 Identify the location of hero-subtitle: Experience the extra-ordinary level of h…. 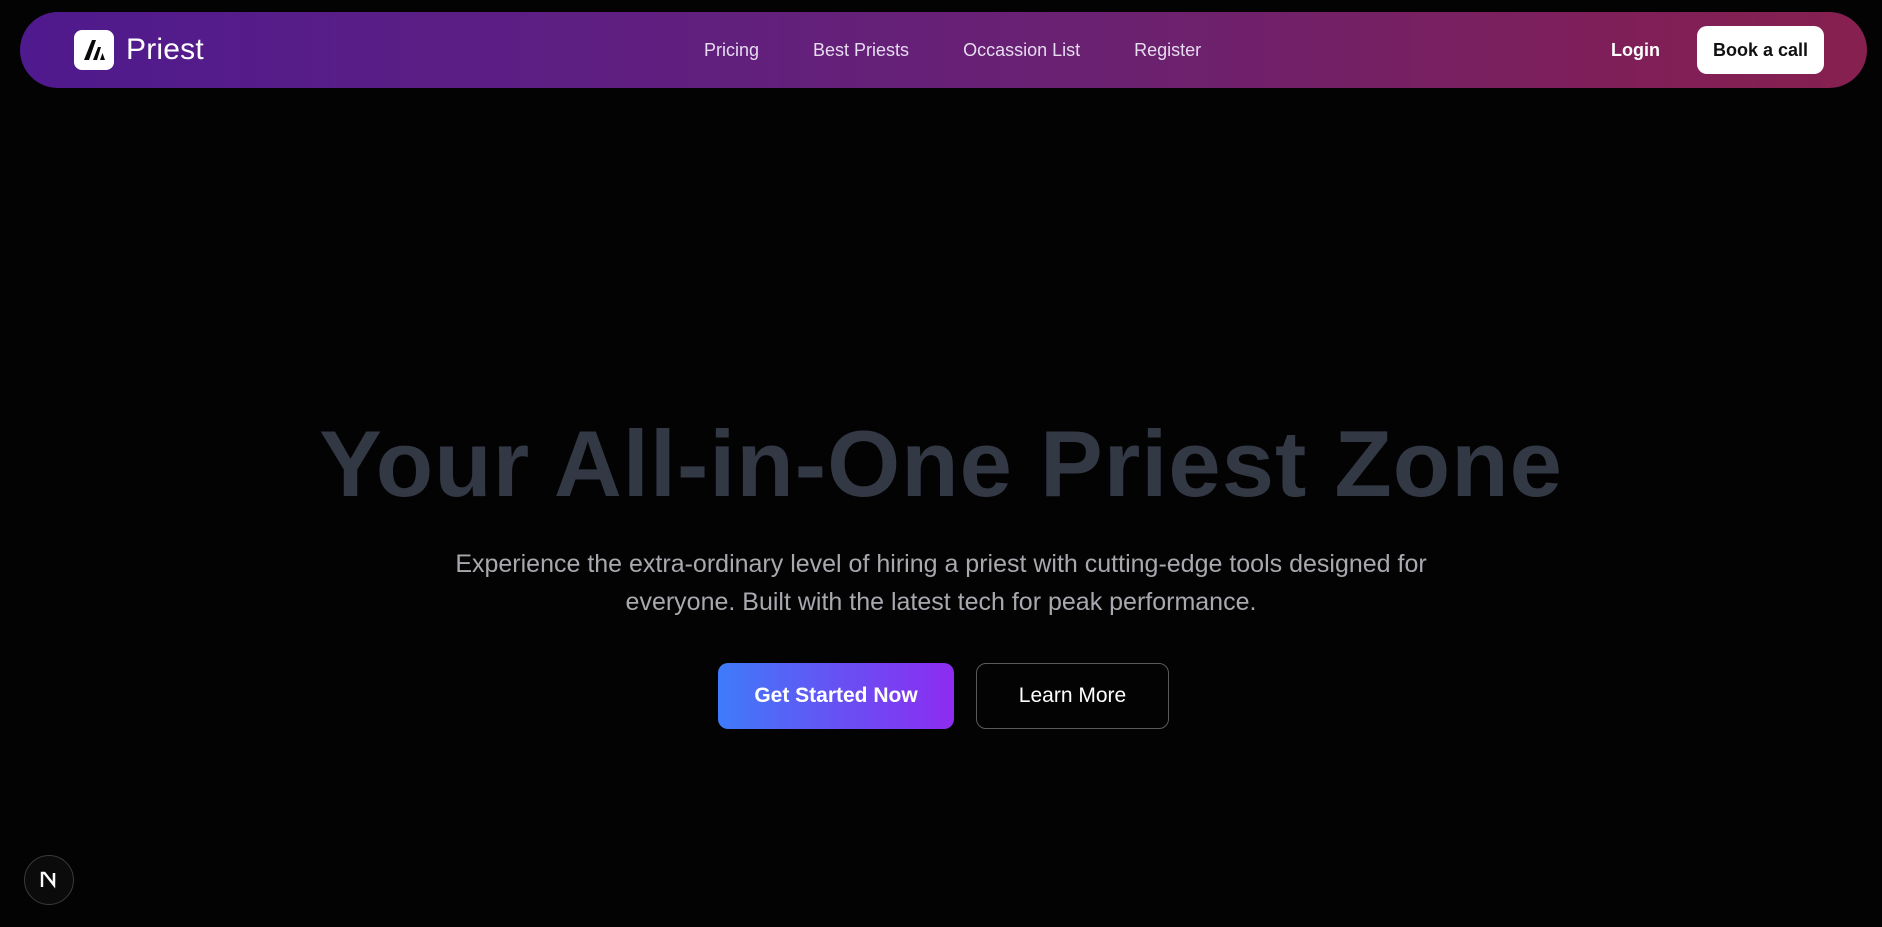
(941, 583).